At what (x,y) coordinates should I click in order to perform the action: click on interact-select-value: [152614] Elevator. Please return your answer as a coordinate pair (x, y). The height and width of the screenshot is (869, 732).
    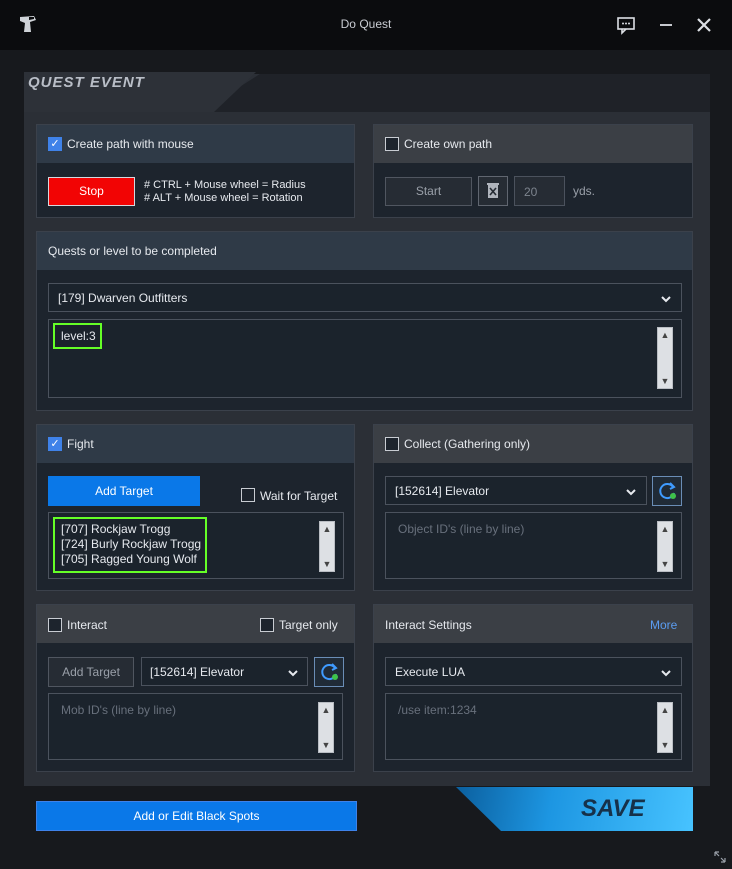
    Looking at the image, I should click on (197, 672).